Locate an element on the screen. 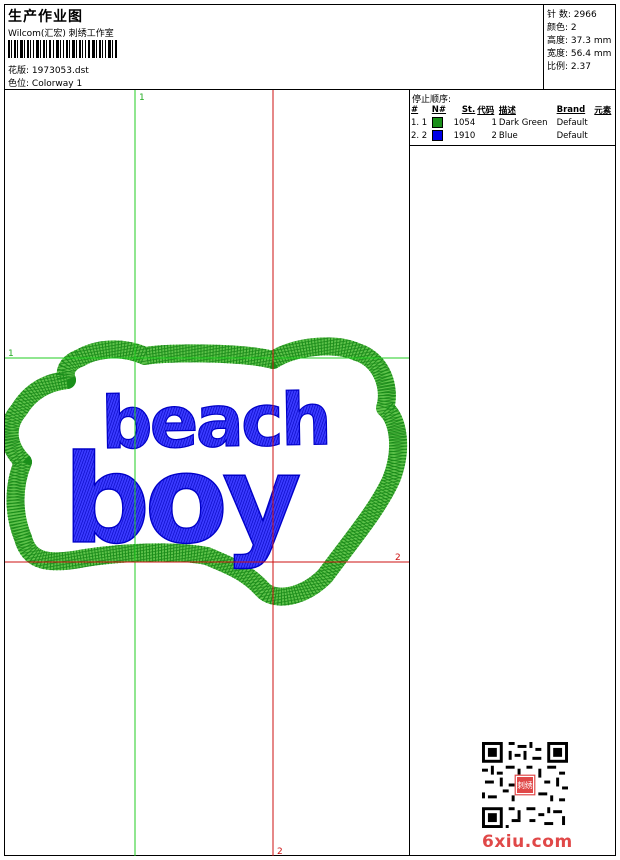 This screenshot has height=860, width=620. colorway-label: 色位: is located at coordinates (19, 84).